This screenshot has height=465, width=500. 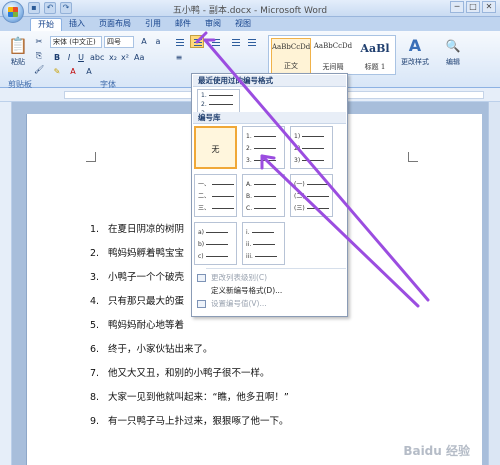 What do you see at coordinates (158, 42) in the screenshot?
I see `shrink-font-icon: a` at bounding box center [158, 42].